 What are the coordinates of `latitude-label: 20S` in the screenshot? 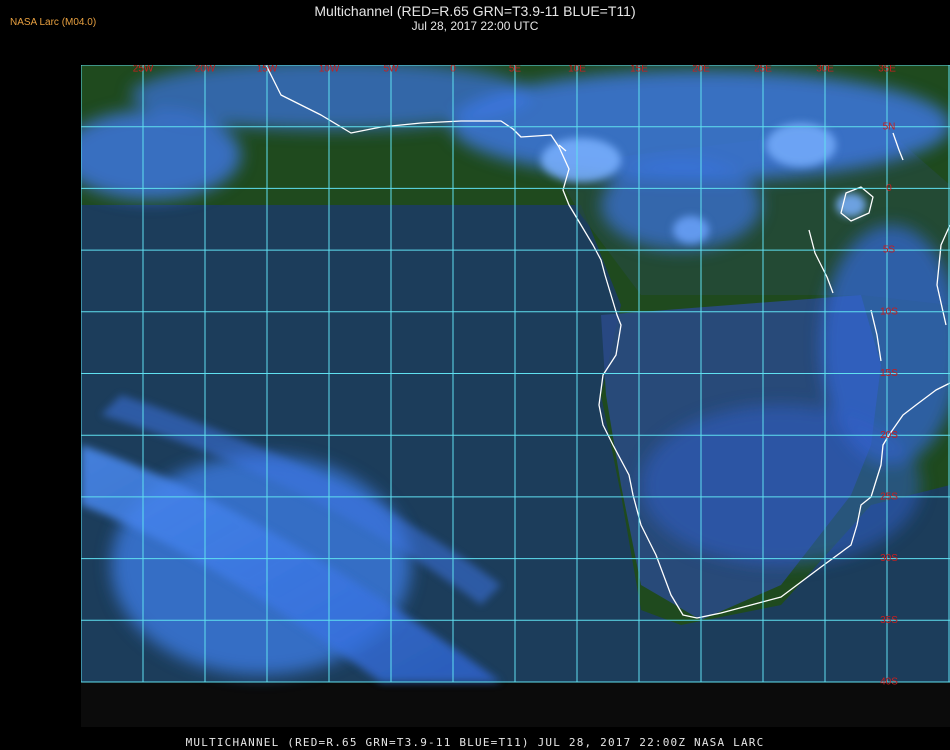 It's located at (889, 435).